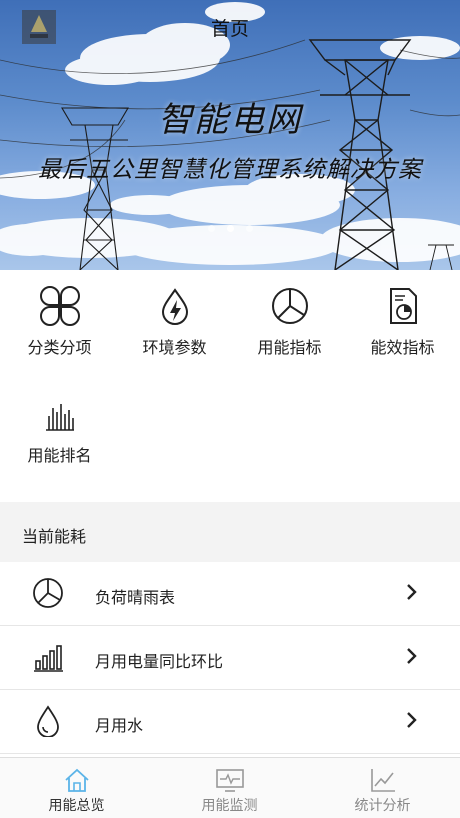  What do you see at coordinates (59, 347) in the screenshot?
I see `feature-label: 分类分项` at bounding box center [59, 347].